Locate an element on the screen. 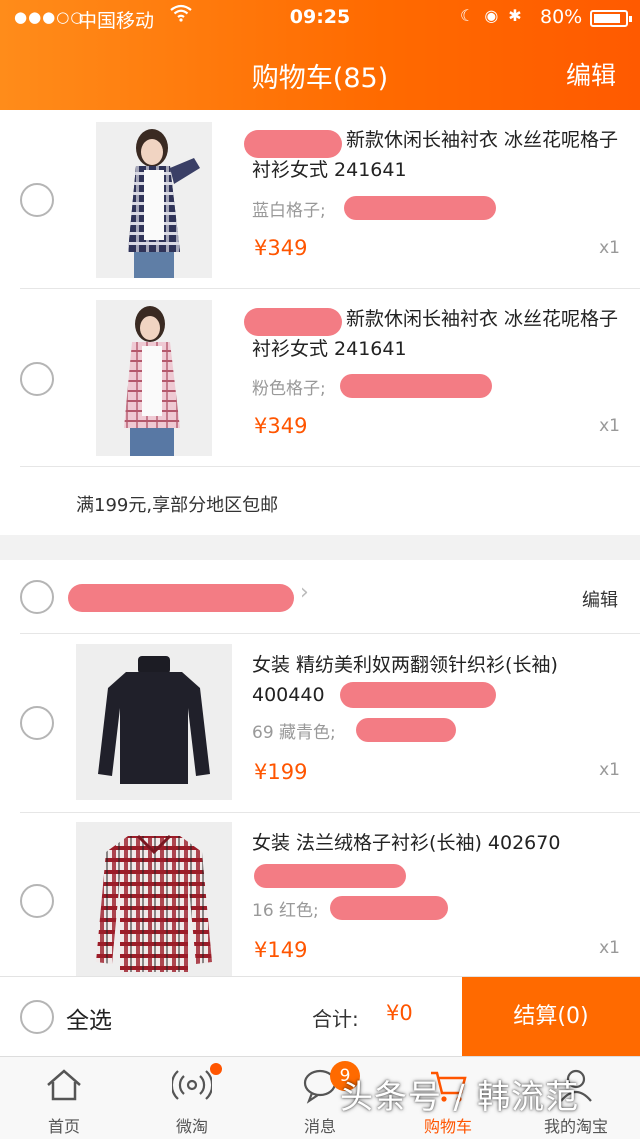 The height and width of the screenshot is (1139, 640). broadcast-icon is located at coordinates (192, 1085).